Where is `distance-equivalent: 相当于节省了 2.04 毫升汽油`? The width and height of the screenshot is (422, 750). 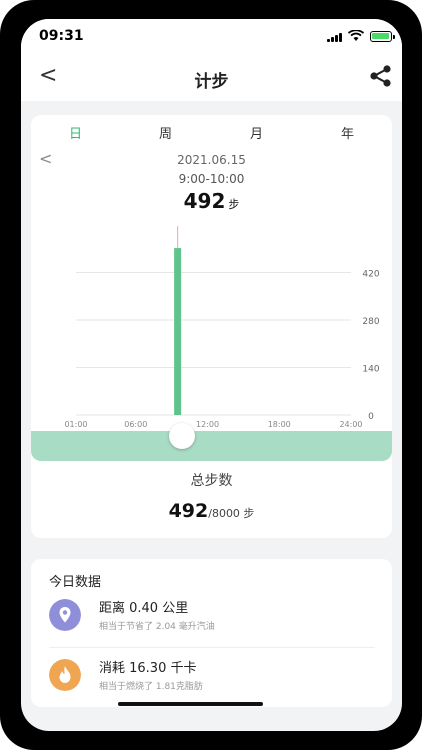 distance-equivalent: 相当于节省了 2.04 毫升汽油 is located at coordinates (157, 627).